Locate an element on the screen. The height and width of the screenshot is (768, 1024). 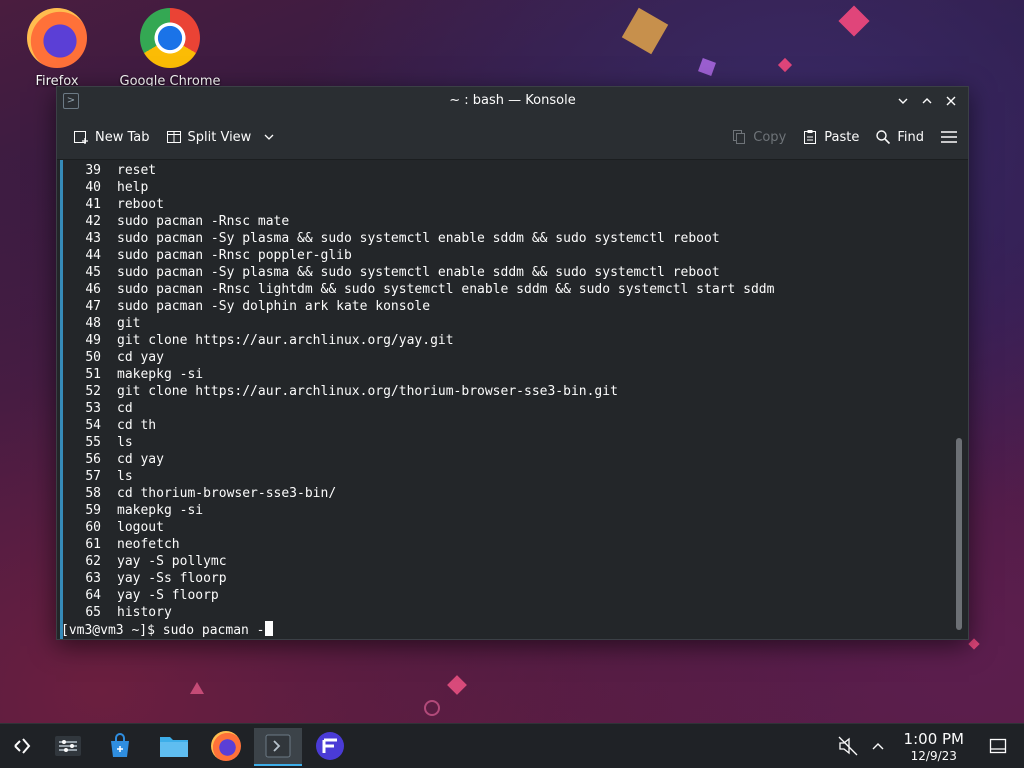
konsole-toolbar: New Tab Split View Copy Paste Find is located at coordinates (512, 137).